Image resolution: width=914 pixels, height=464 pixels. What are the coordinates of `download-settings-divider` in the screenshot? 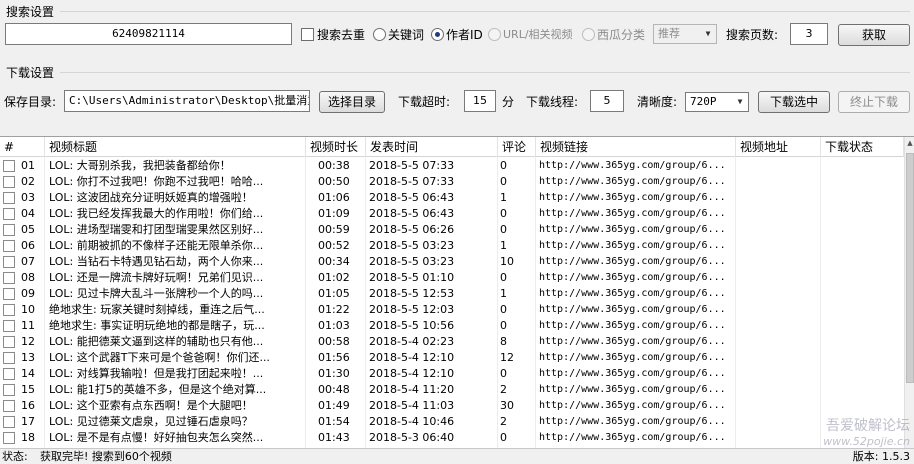 It's located at (485, 72).